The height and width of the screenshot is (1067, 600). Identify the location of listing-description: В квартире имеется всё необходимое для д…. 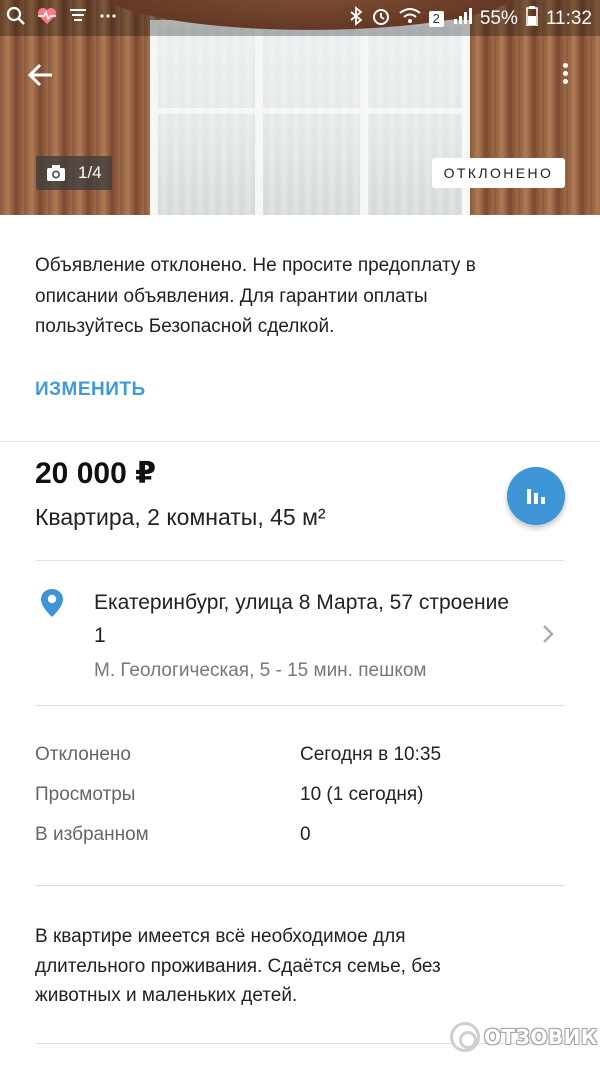
(238, 966).